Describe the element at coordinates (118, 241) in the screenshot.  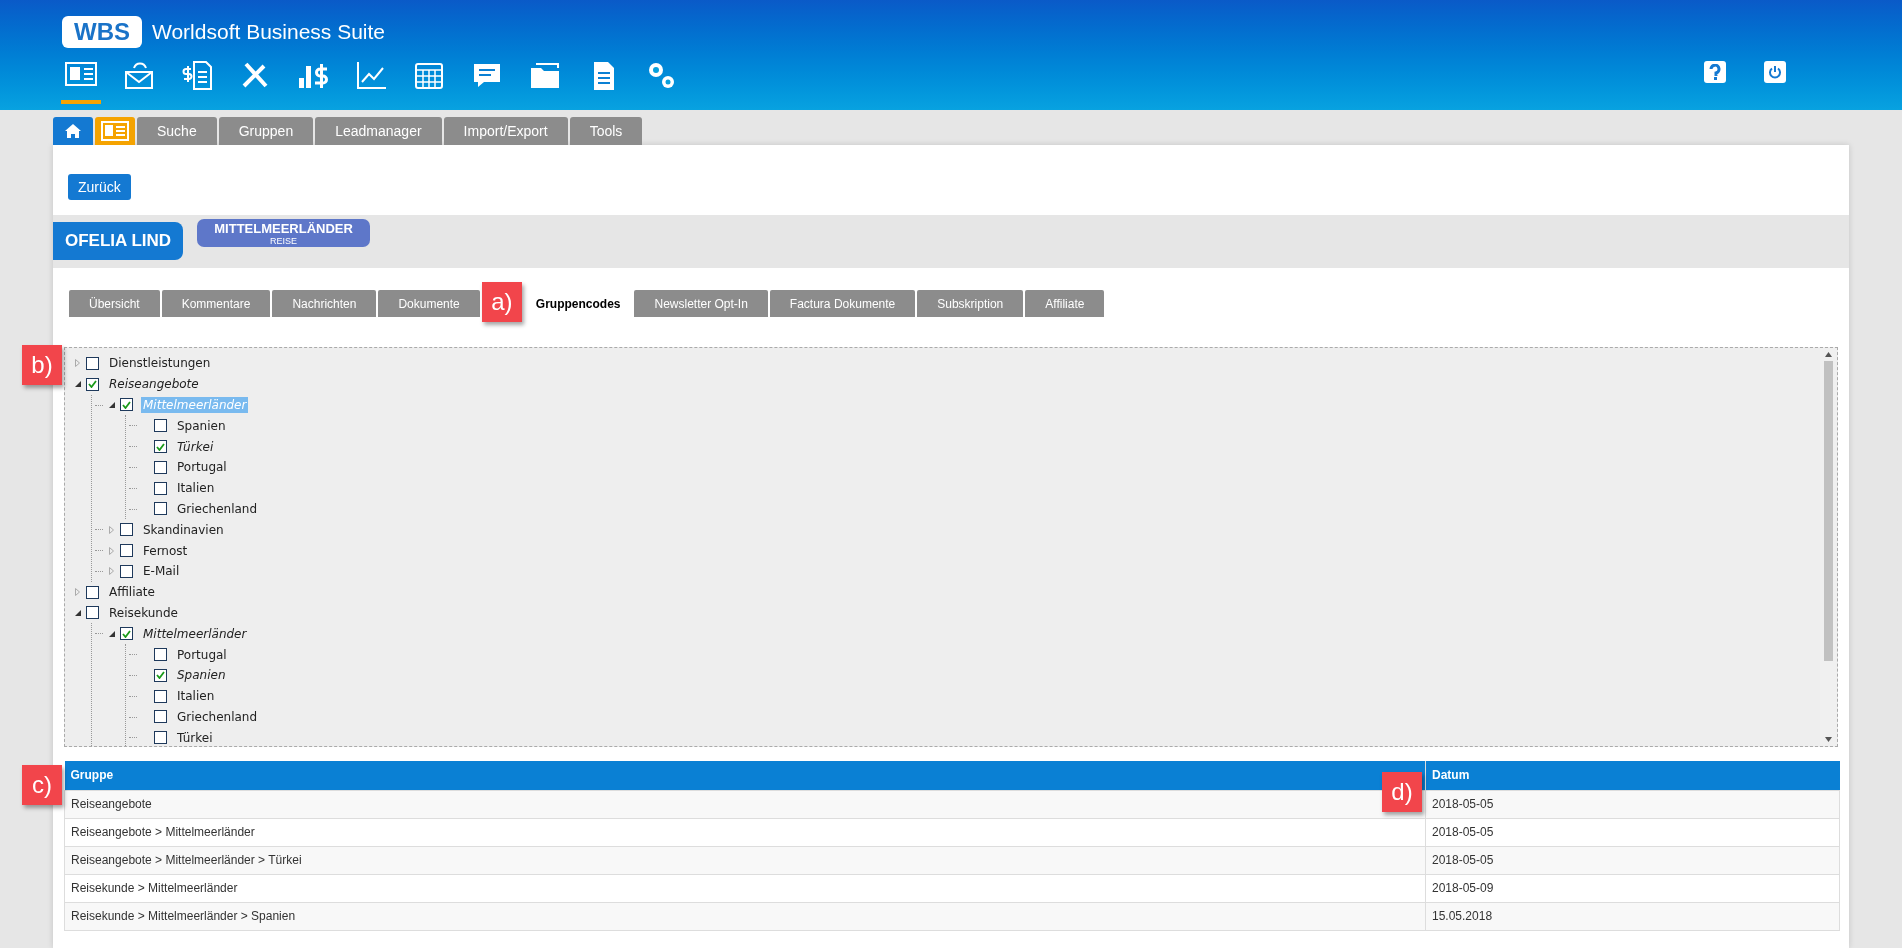
I see `contact-name: OFELIA LIND` at that location.